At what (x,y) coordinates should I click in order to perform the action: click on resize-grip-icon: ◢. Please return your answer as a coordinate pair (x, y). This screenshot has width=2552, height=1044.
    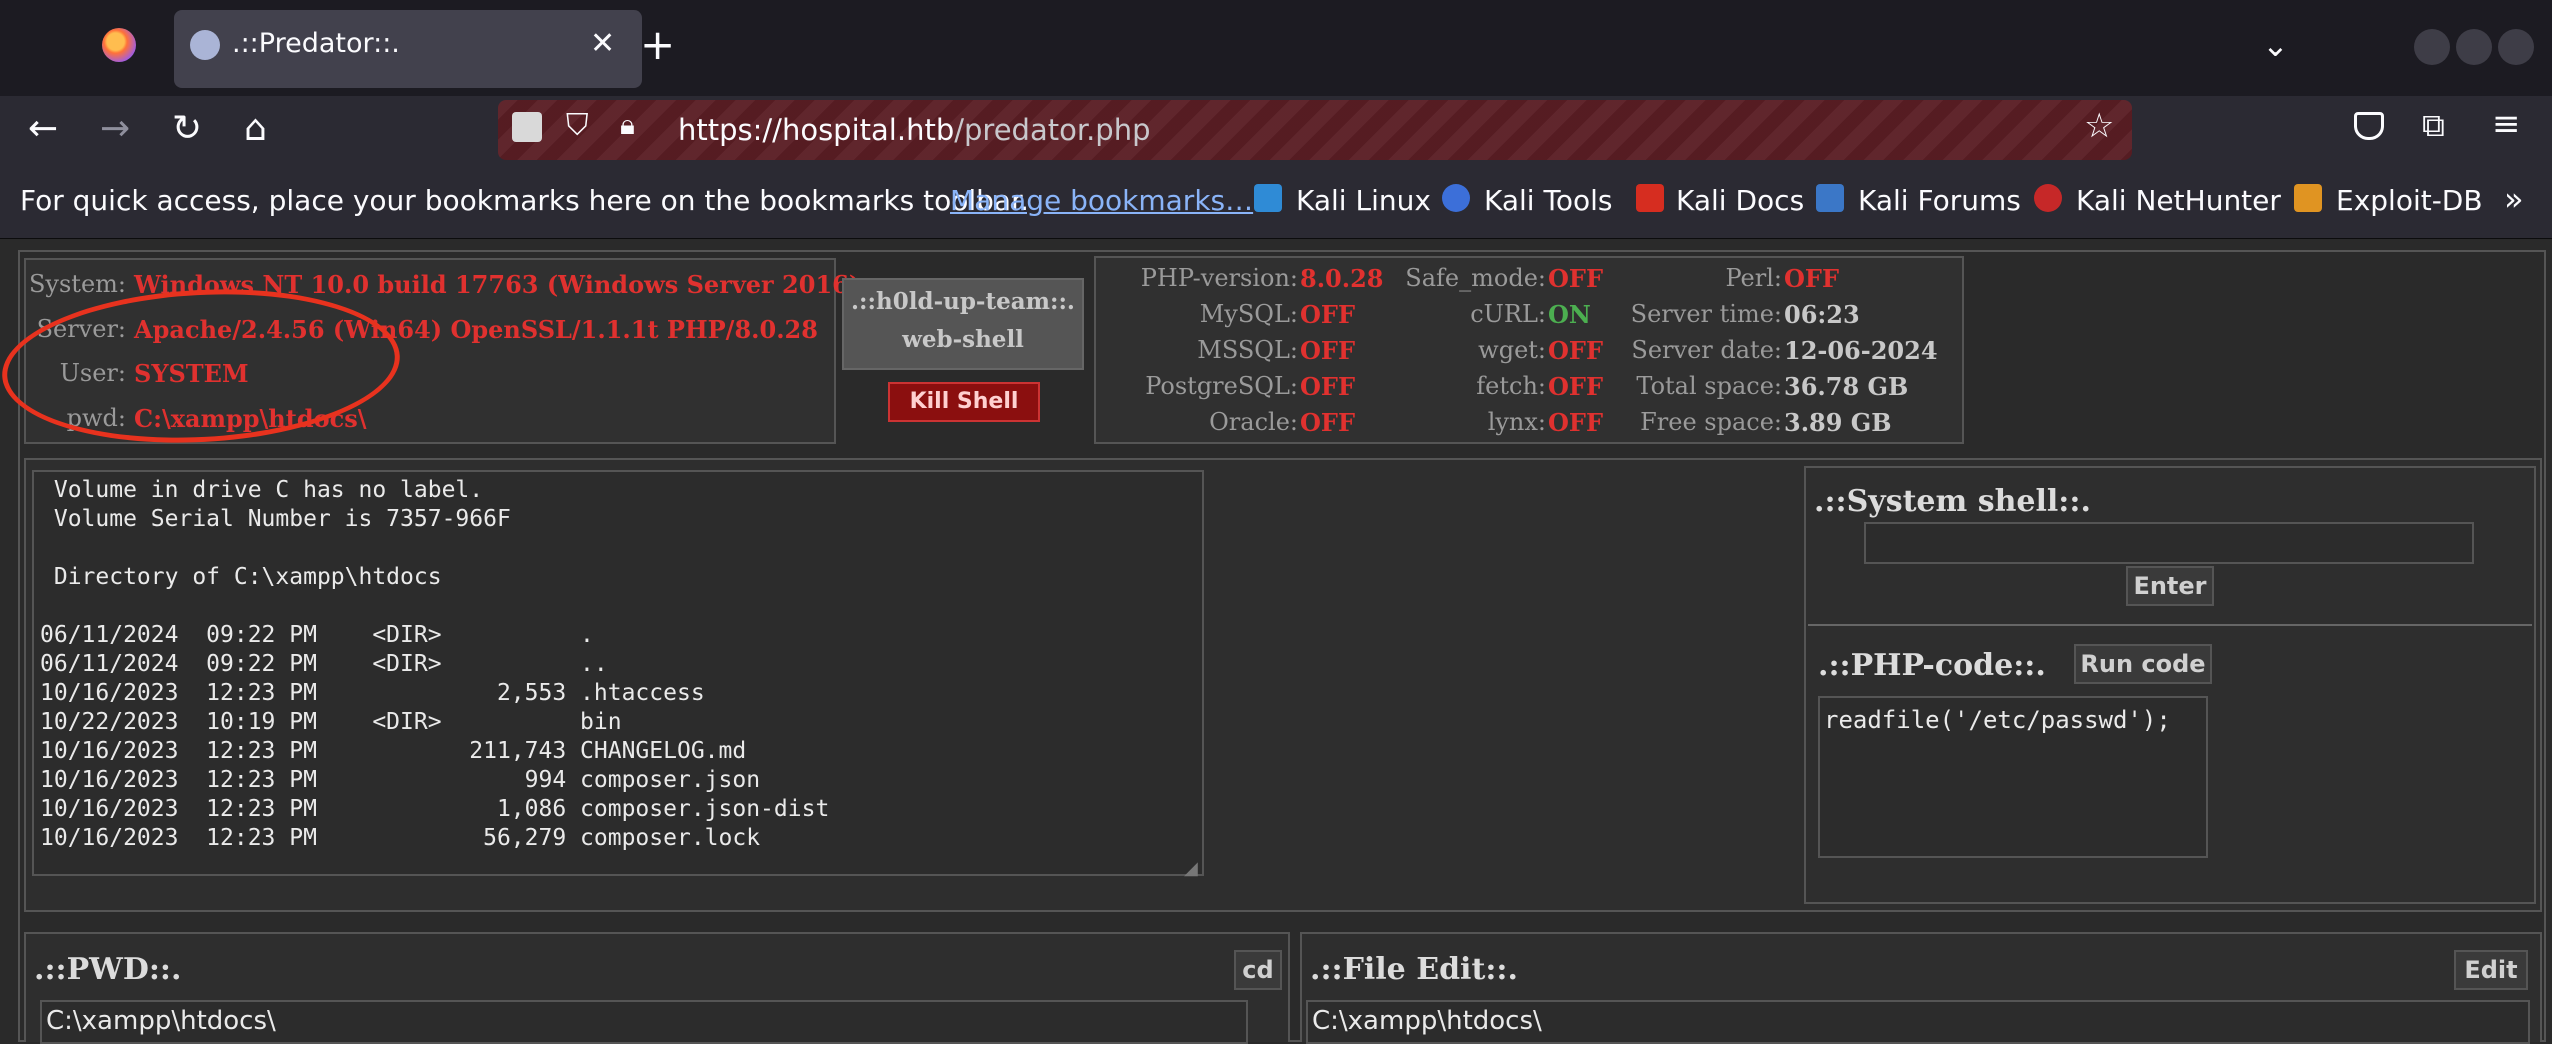
    Looking at the image, I should click on (1191, 868).